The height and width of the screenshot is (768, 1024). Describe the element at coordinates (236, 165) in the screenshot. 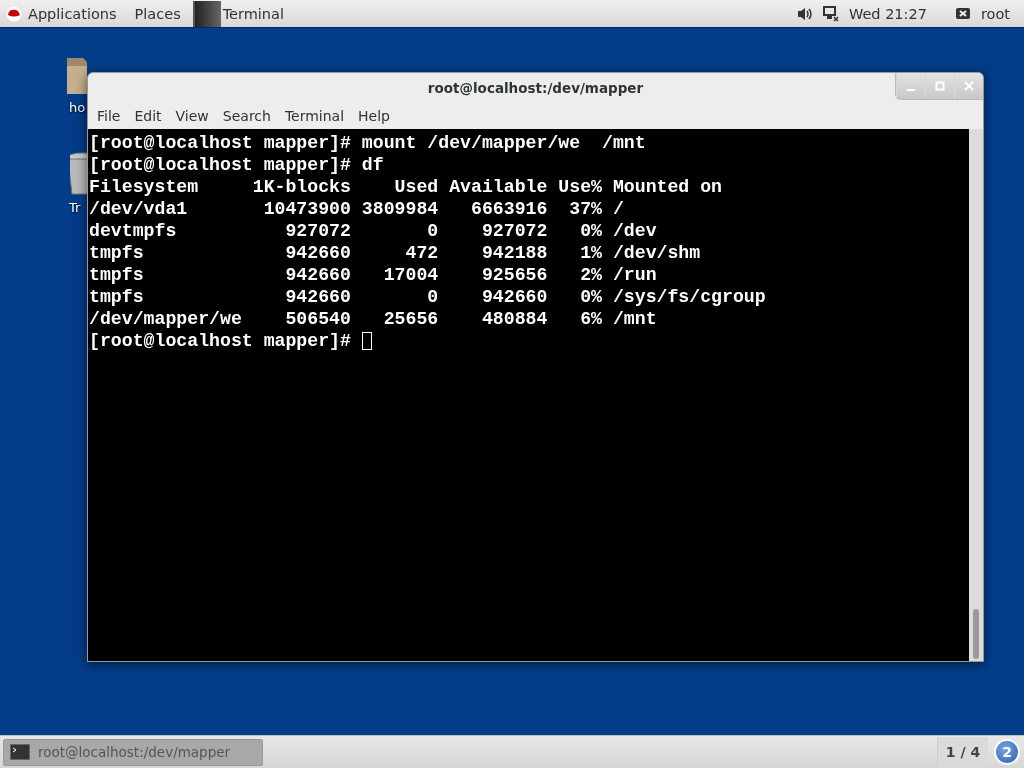

I see `terminal-line: [root@localhost mapper]# df` at that location.